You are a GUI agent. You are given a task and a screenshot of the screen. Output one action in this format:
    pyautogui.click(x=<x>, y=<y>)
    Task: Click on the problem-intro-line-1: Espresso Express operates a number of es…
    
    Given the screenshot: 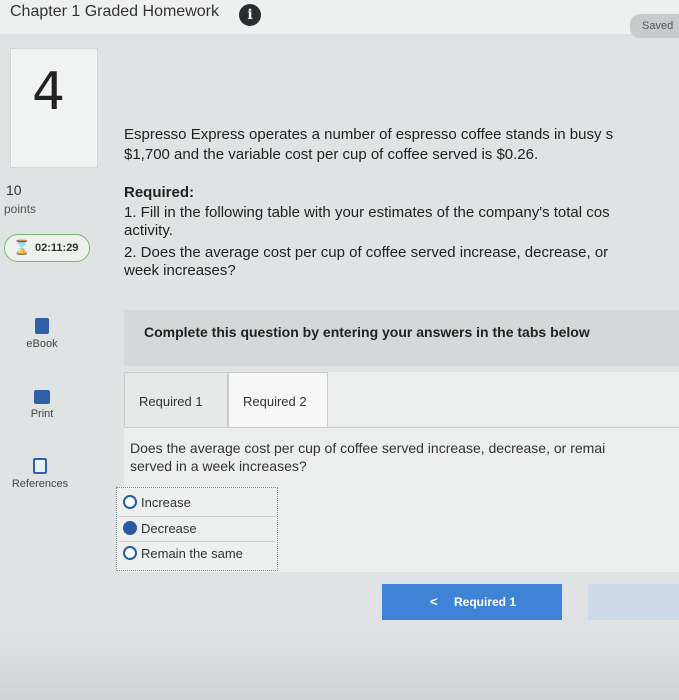 What is the action you would take?
    pyautogui.click(x=369, y=134)
    